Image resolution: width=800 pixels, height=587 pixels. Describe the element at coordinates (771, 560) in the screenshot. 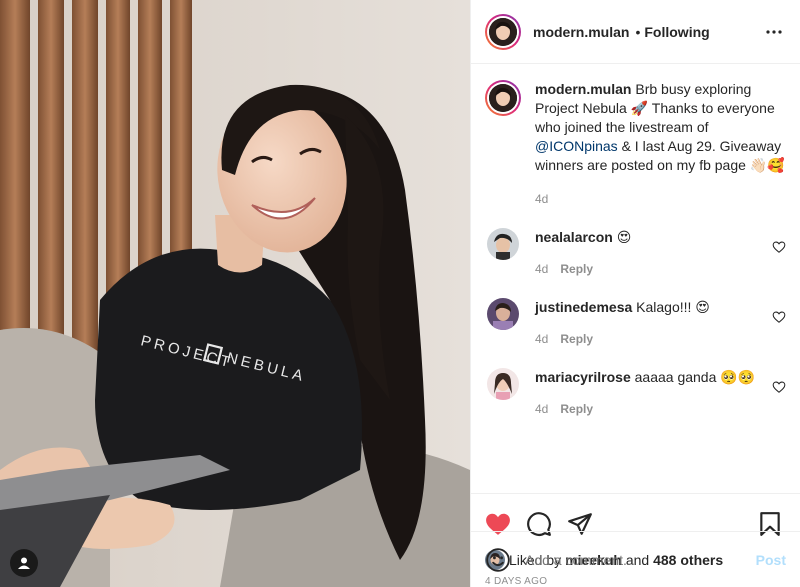

I see `post-comment-button: Post` at that location.